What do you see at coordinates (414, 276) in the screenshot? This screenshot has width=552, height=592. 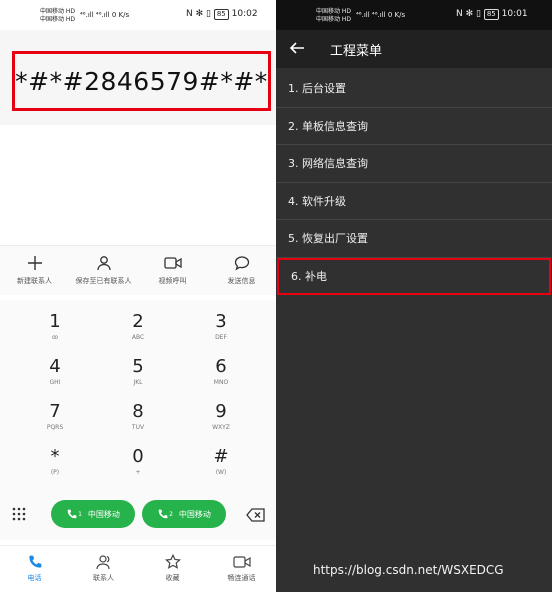 I see `menu-item-battery-charge: 6. 补电` at bounding box center [414, 276].